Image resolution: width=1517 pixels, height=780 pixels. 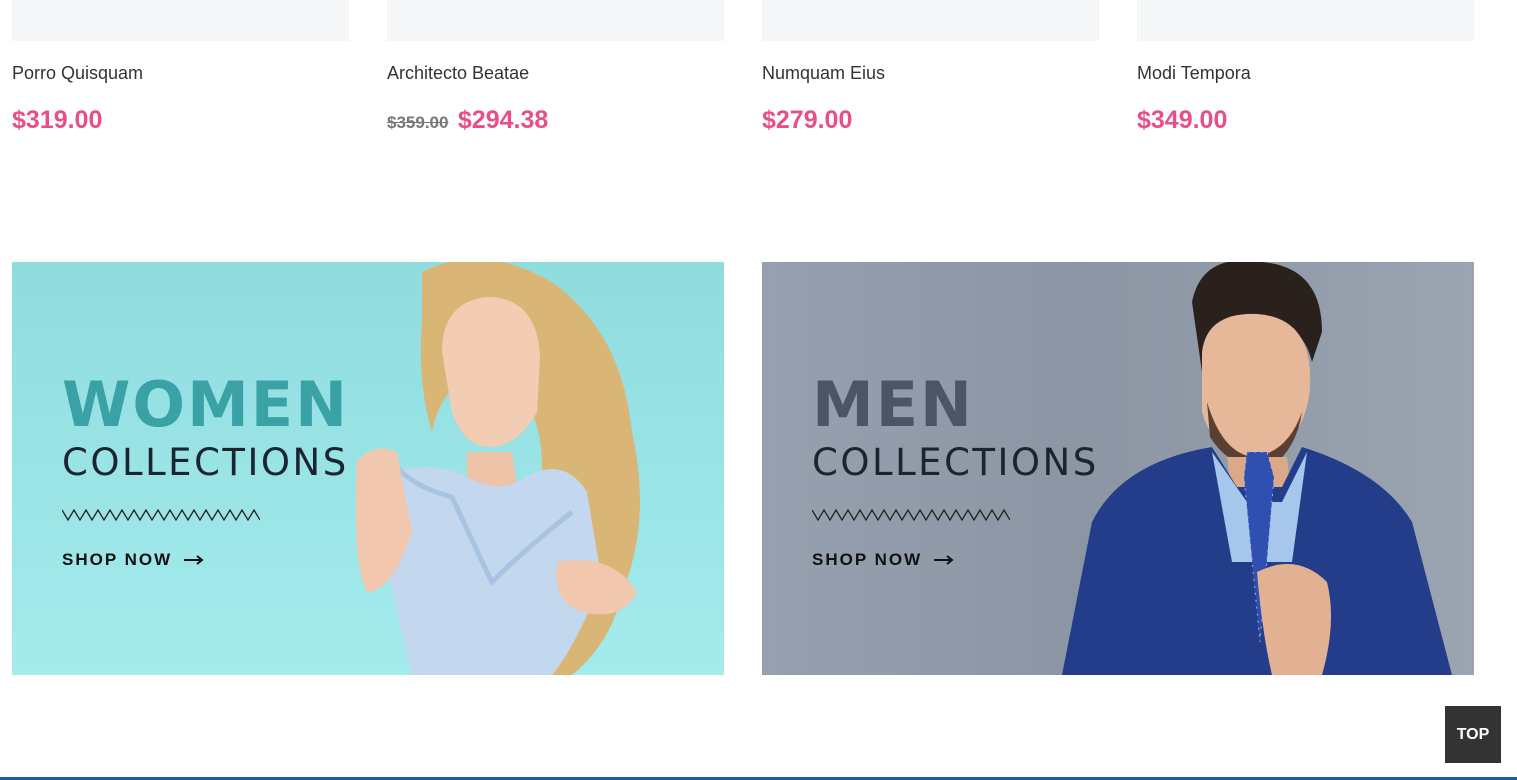 I want to click on product-card: Architecto Beatae $359.00 $294.38, so click(x=555, y=69).